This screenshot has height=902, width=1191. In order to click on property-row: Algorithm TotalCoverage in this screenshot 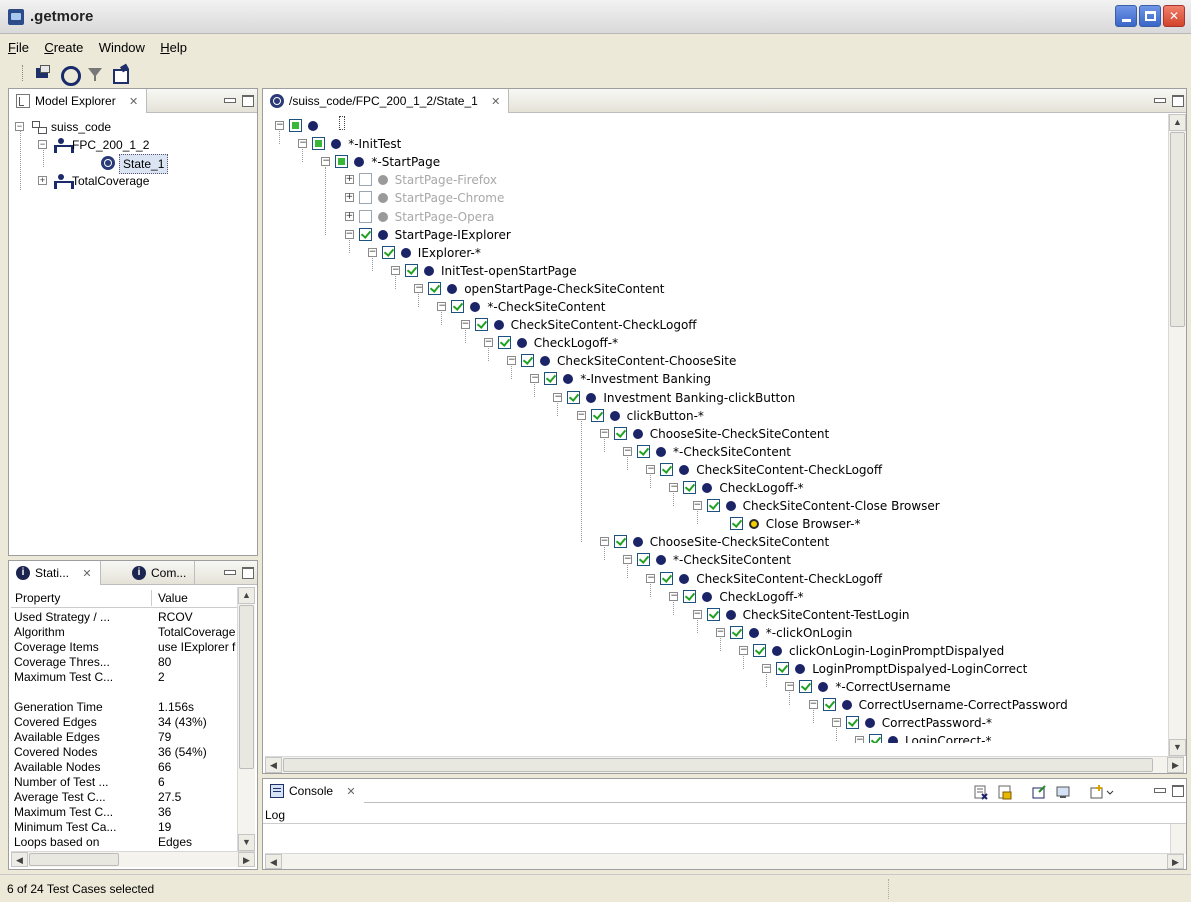, I will do `click(128, 632)`.